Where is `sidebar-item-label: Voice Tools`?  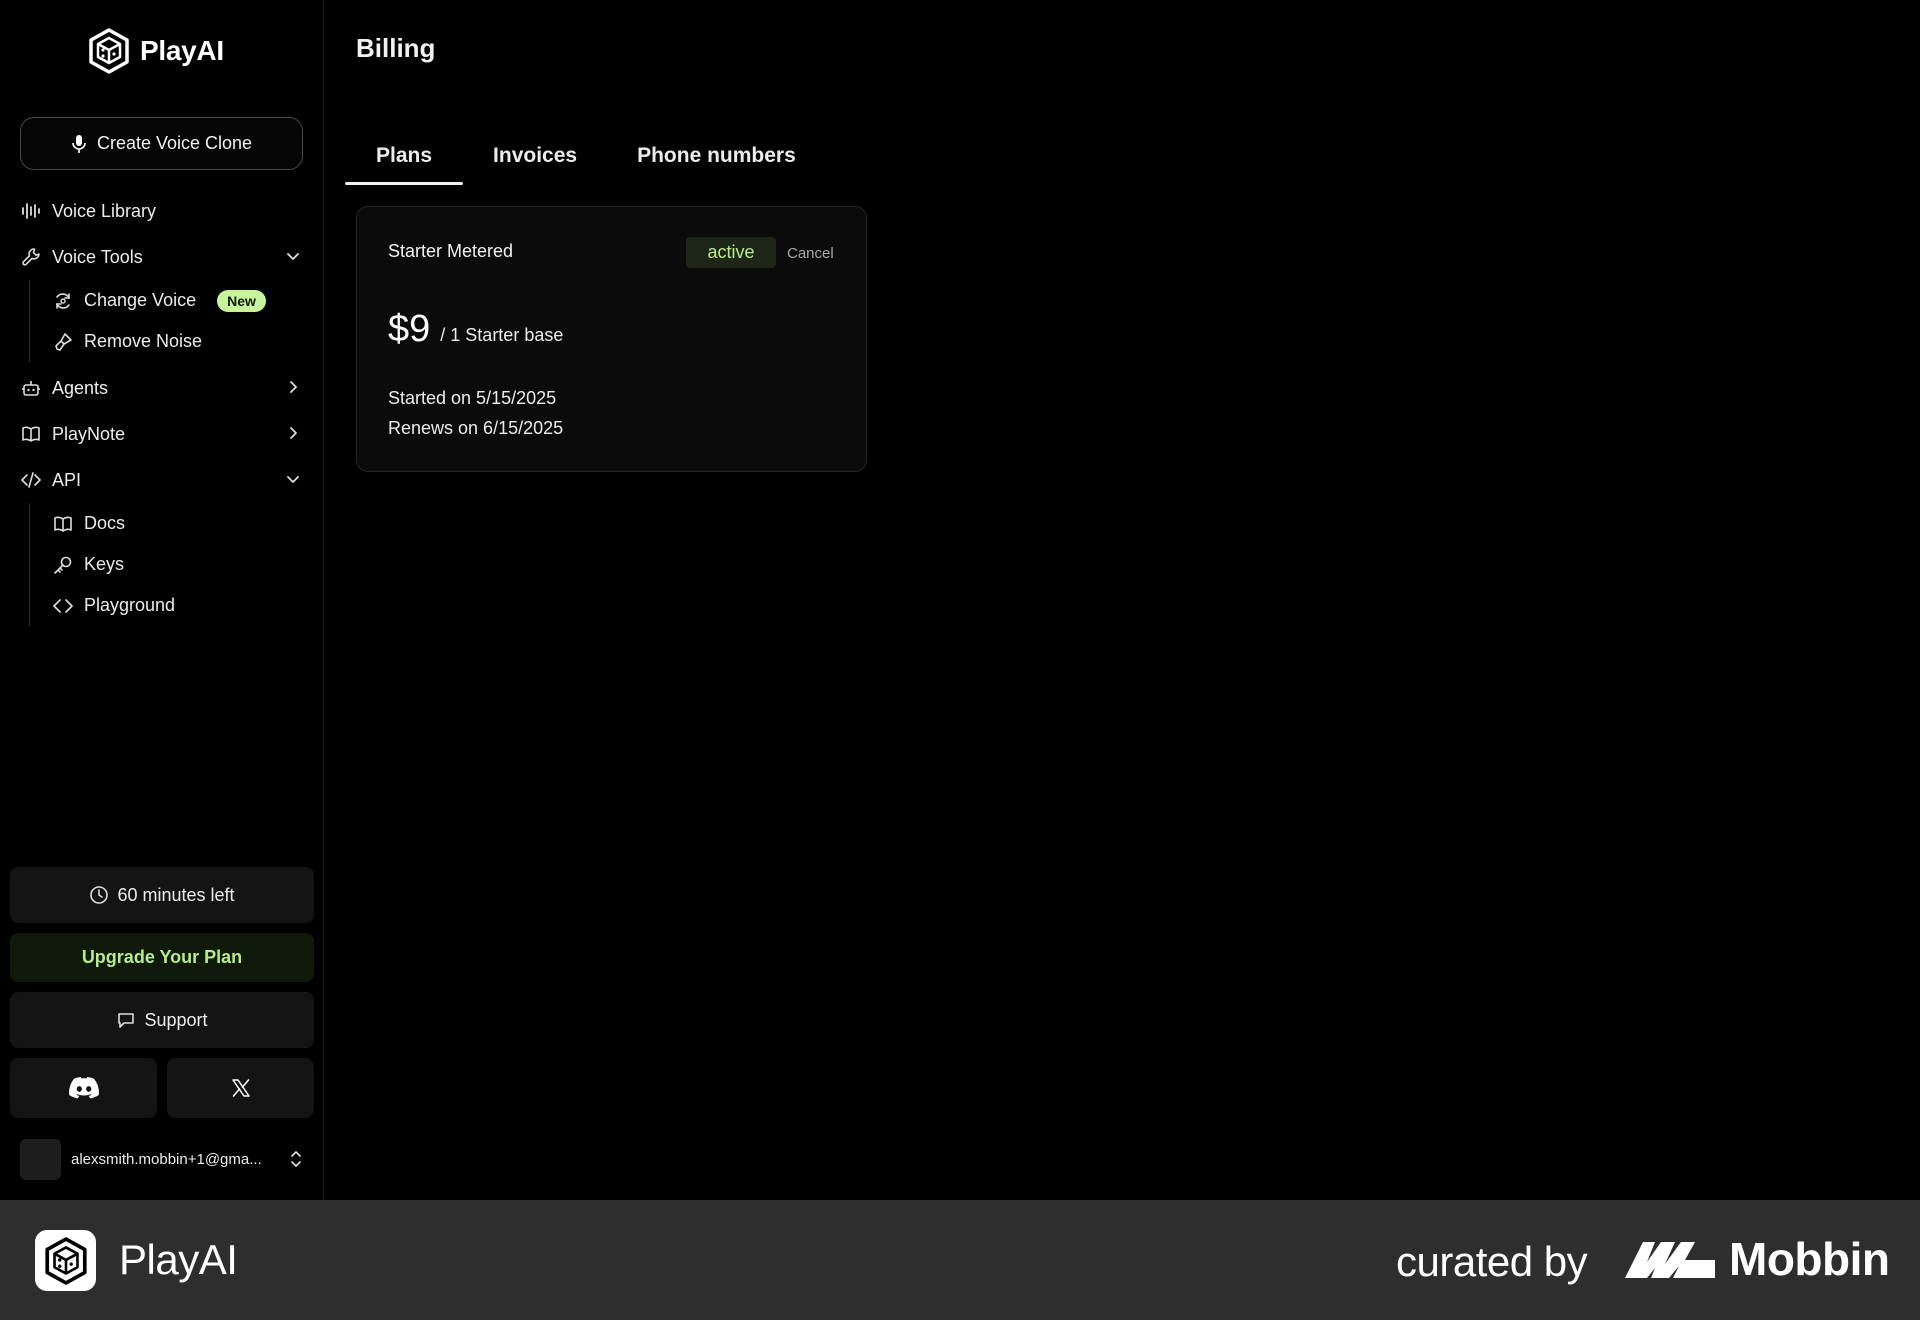
sidebar-item-label: Voice Tools is located at coordinates (97, 256).